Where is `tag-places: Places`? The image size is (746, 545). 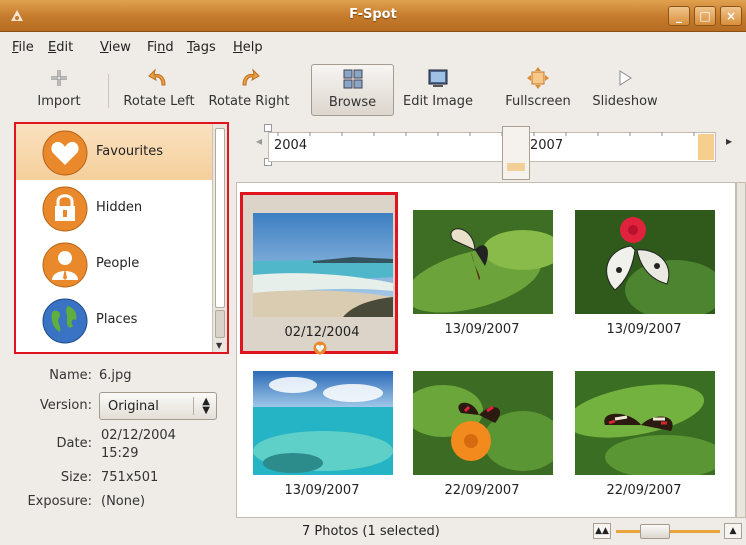 tag-places: Places is located at coordinates (114, 320).